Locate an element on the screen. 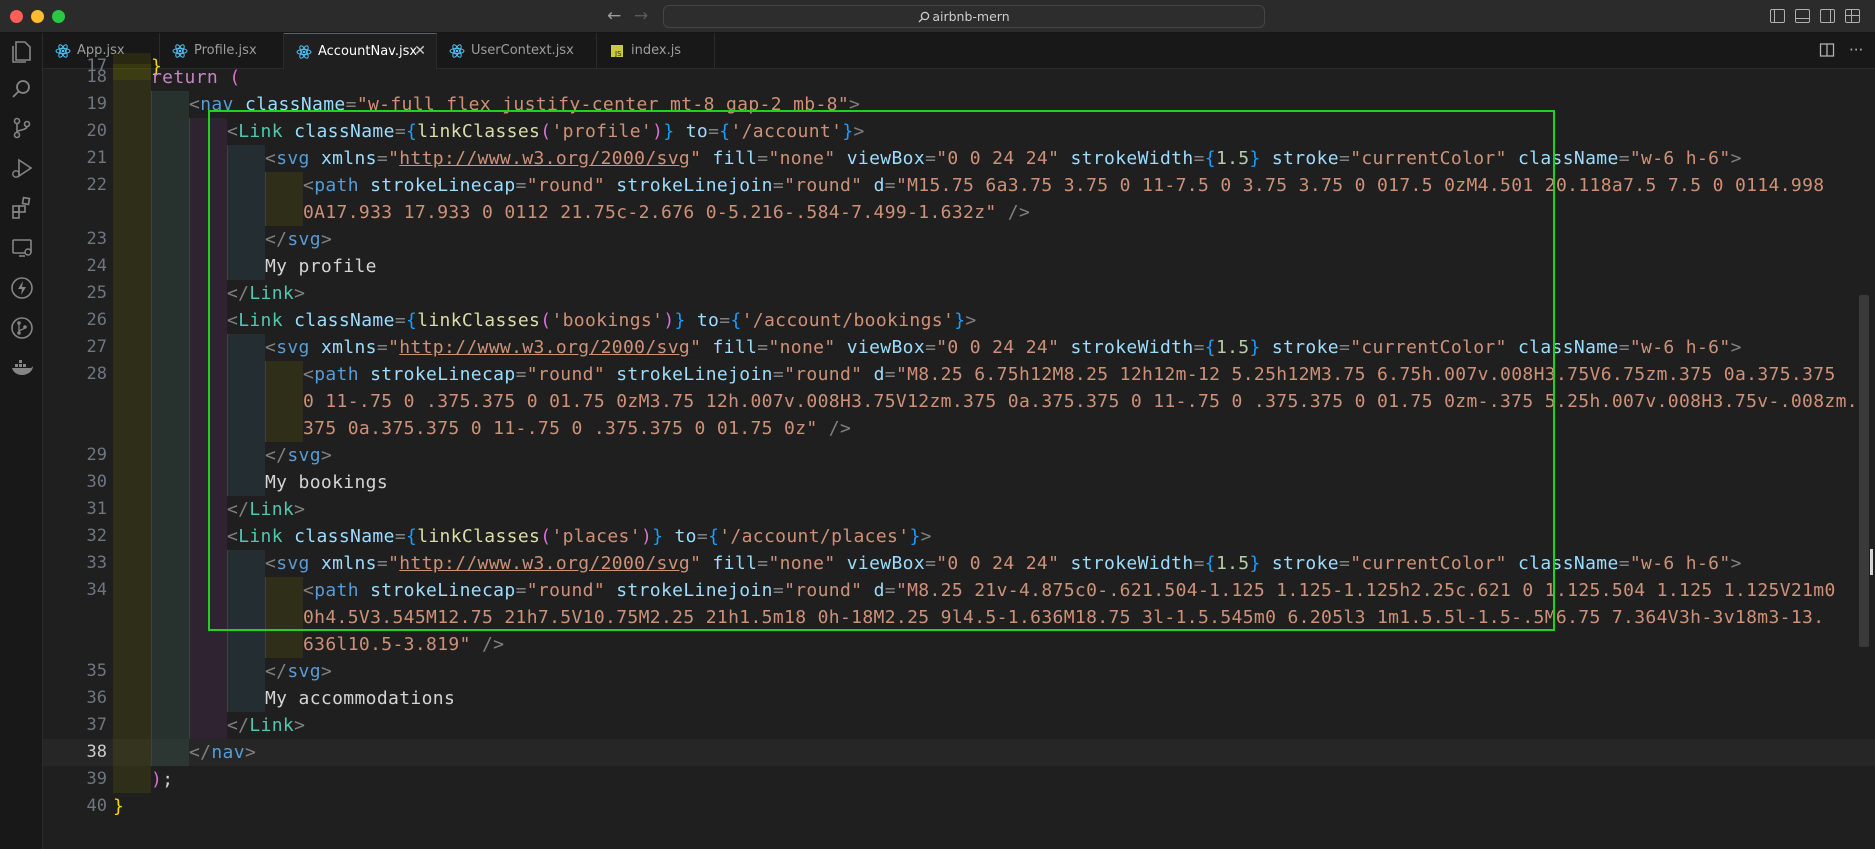 This screenshot has height=849, width=1875. line-number: 23 is located at coordinates (96, 239).